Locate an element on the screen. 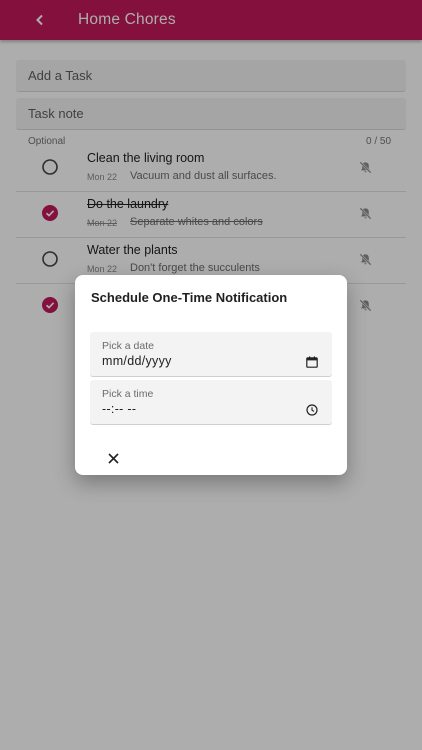 This screenshot has width=422, height=750. date-picker-field: Pick a date mm/dd/yyyy is located at coordinates (211, 354).